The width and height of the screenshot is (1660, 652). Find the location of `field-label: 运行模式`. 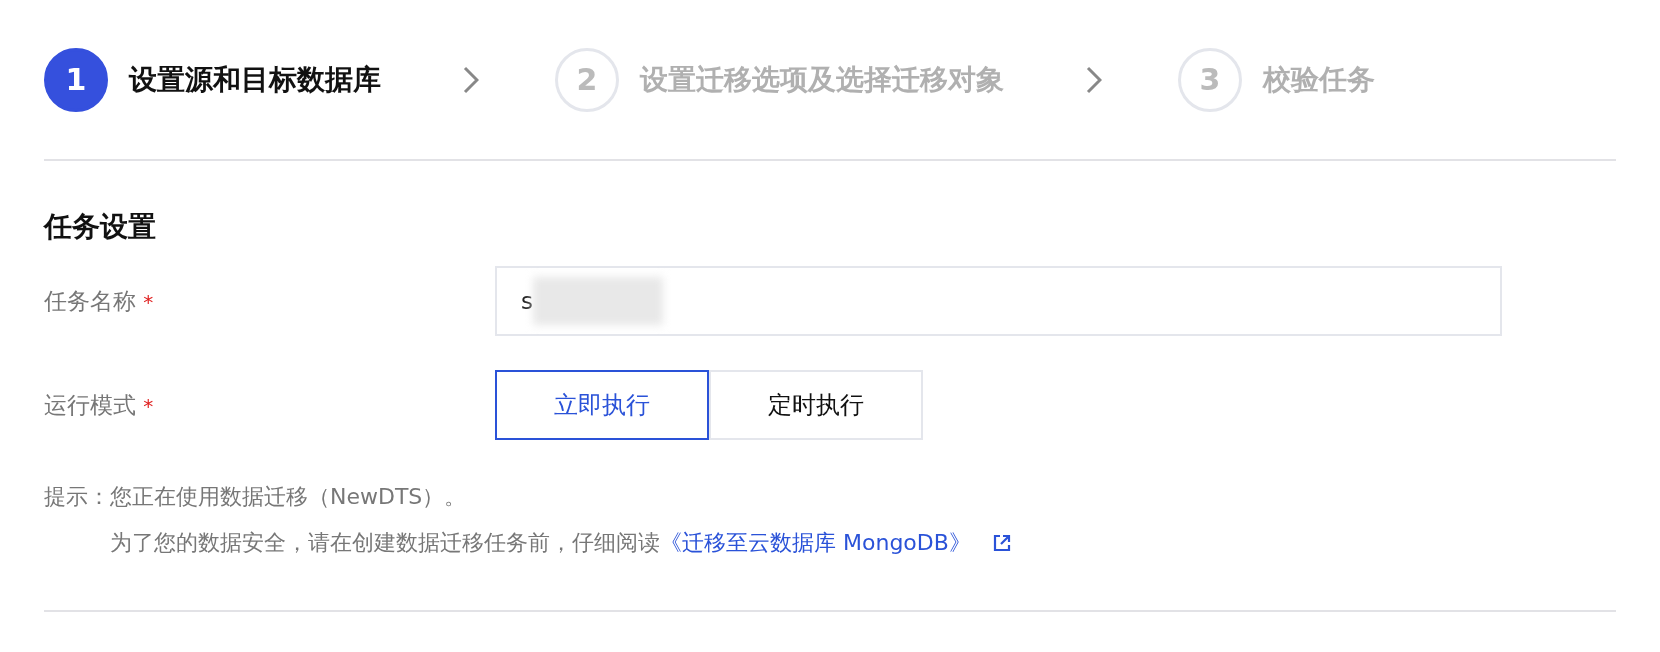

field-label: 运行模式 is located at coordinates (90, 404).